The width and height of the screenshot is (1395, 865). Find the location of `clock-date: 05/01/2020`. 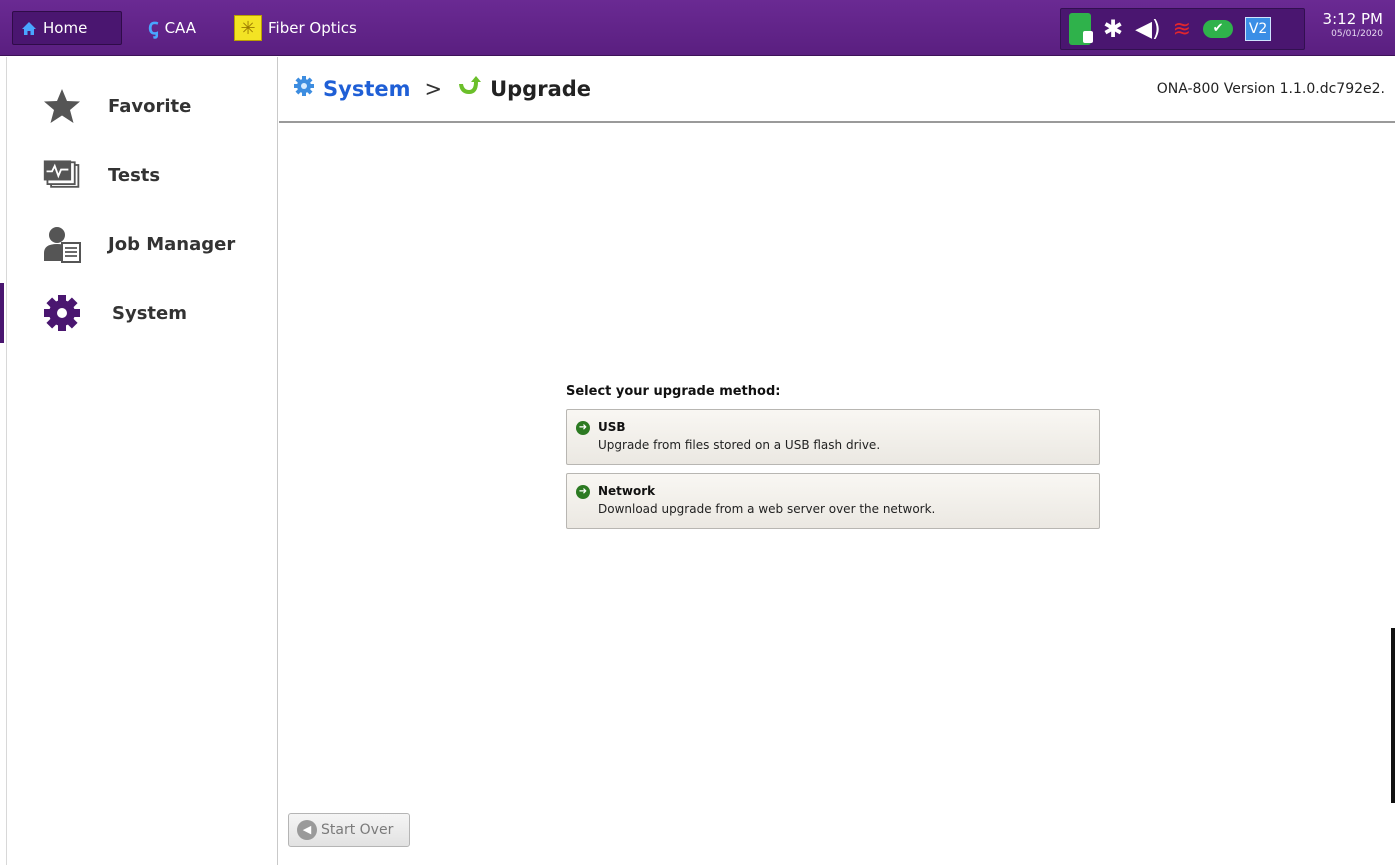

clock-date: 05/01/2020 is located at coordinates (1357, 34).